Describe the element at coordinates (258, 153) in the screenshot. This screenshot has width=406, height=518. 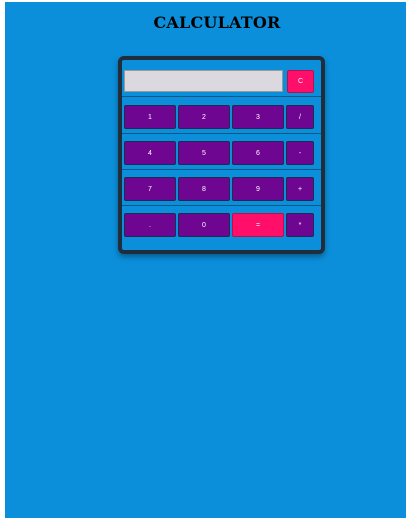
I see `digit-6-button: 6` at that location.